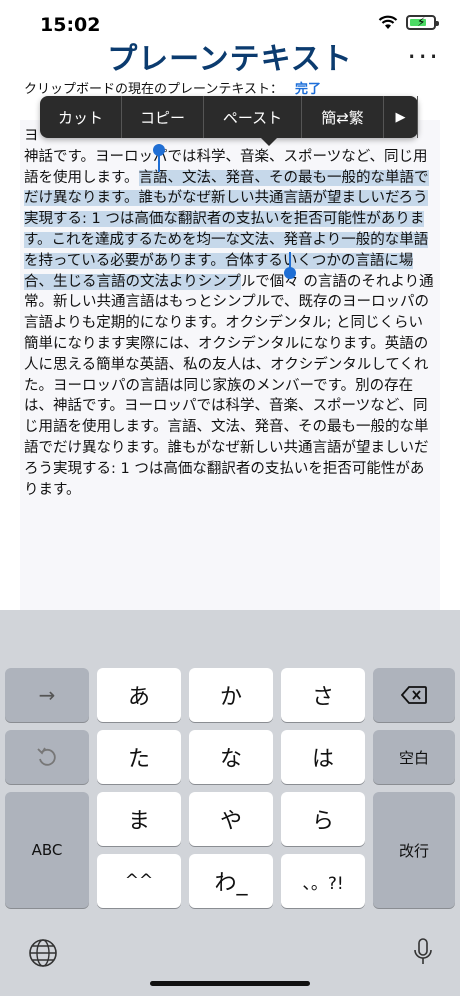 The height and width of the screenshot is (996, 460). I want to click on key-ra: ら, so click(323, 819).